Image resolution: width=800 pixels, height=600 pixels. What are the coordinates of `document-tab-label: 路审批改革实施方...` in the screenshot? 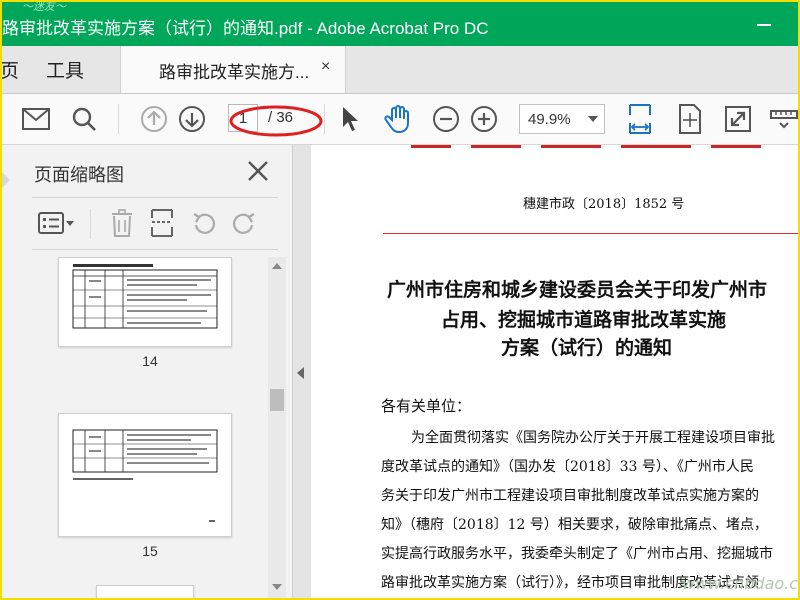 It's located at (234, 72).